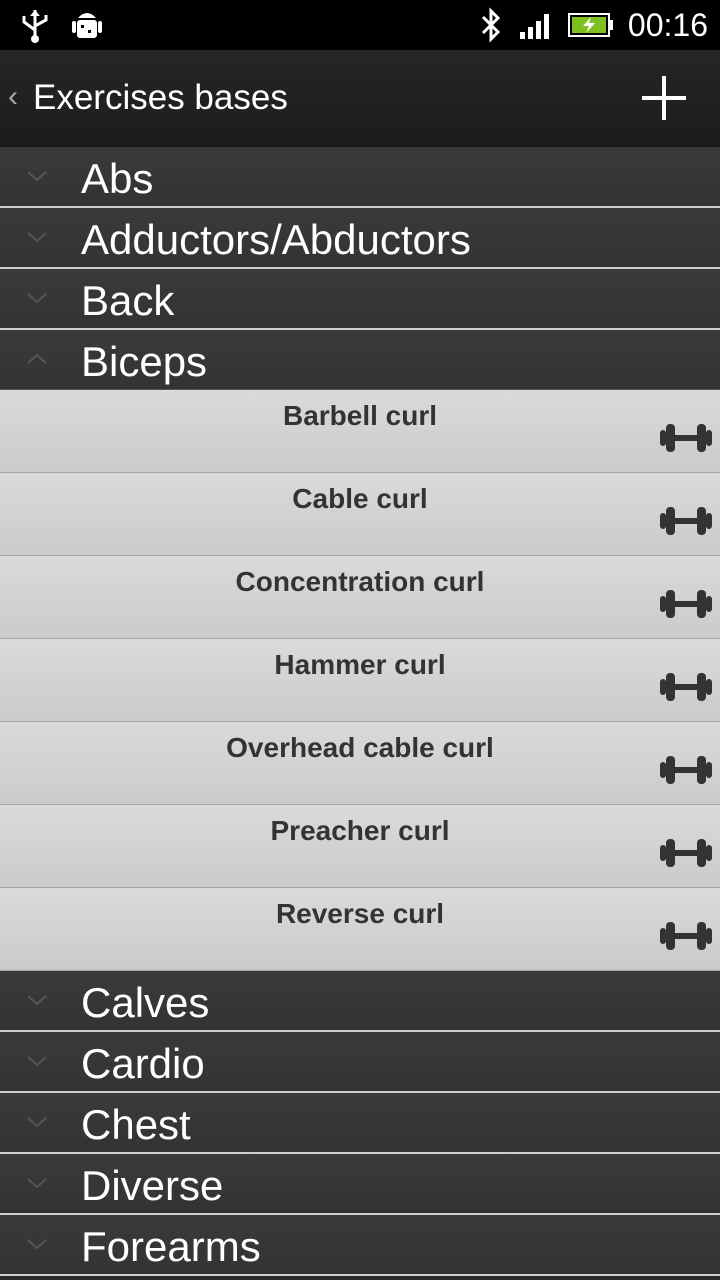 The image size is (720, 1280). Describe the element at coordinates (360, 98) in the screenshot. I see `action-bar: ‹ Exercises bases` at that location.